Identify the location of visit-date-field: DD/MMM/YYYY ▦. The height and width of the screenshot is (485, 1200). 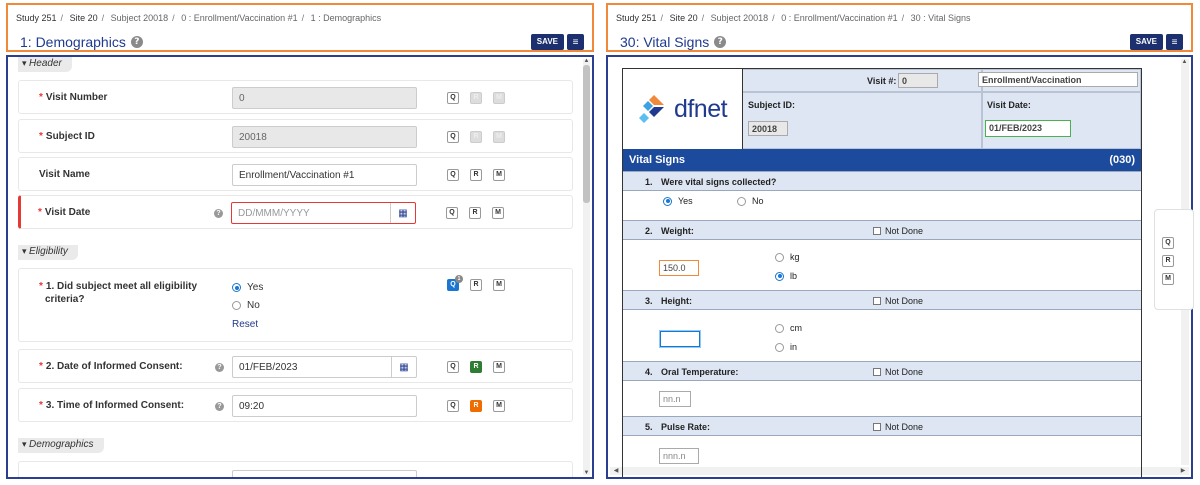
(323, 213).